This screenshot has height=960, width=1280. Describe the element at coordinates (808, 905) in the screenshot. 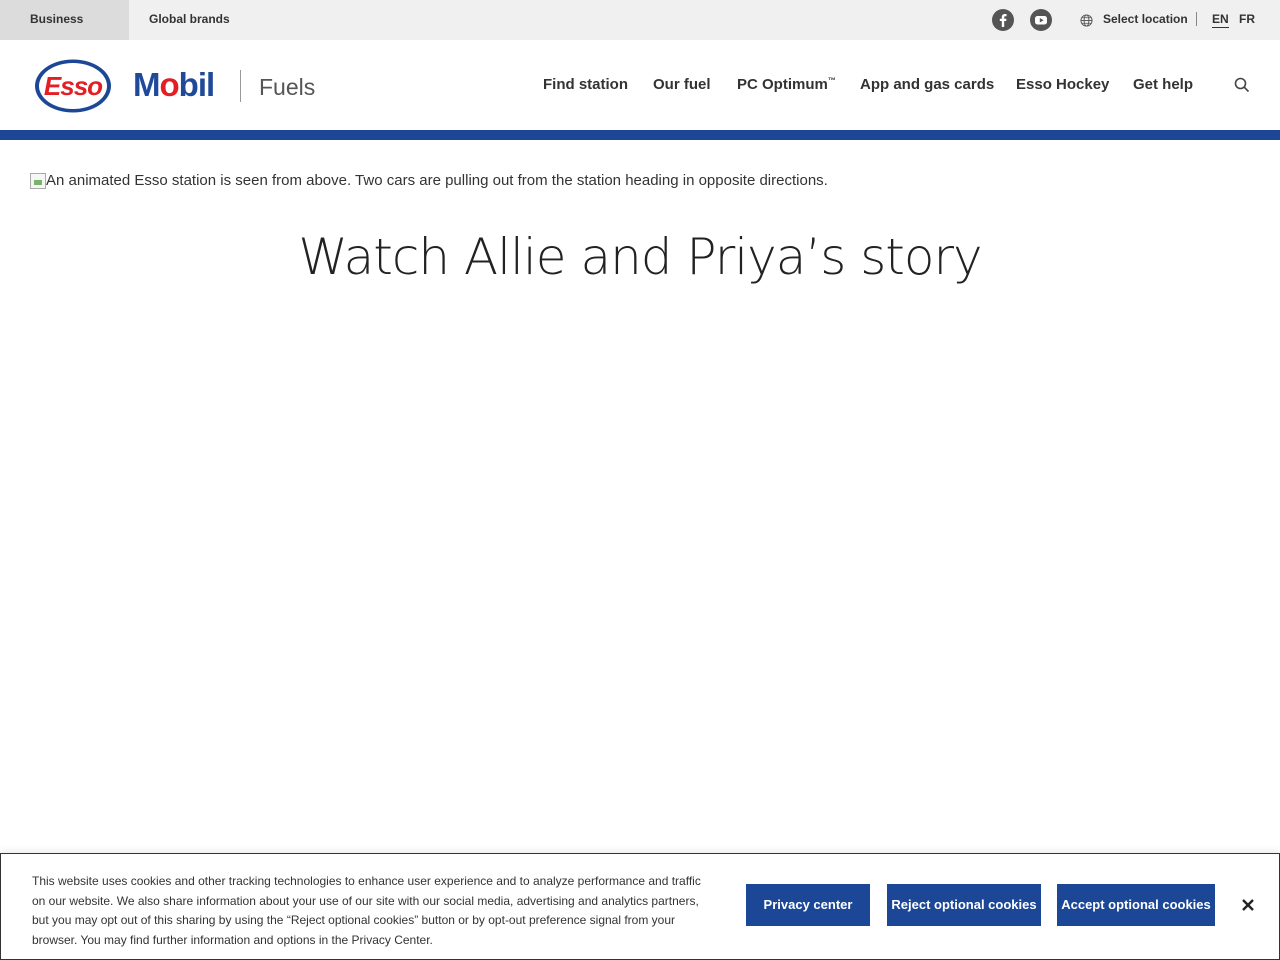

I see `privacy-center-button: Privacy center` at that location.